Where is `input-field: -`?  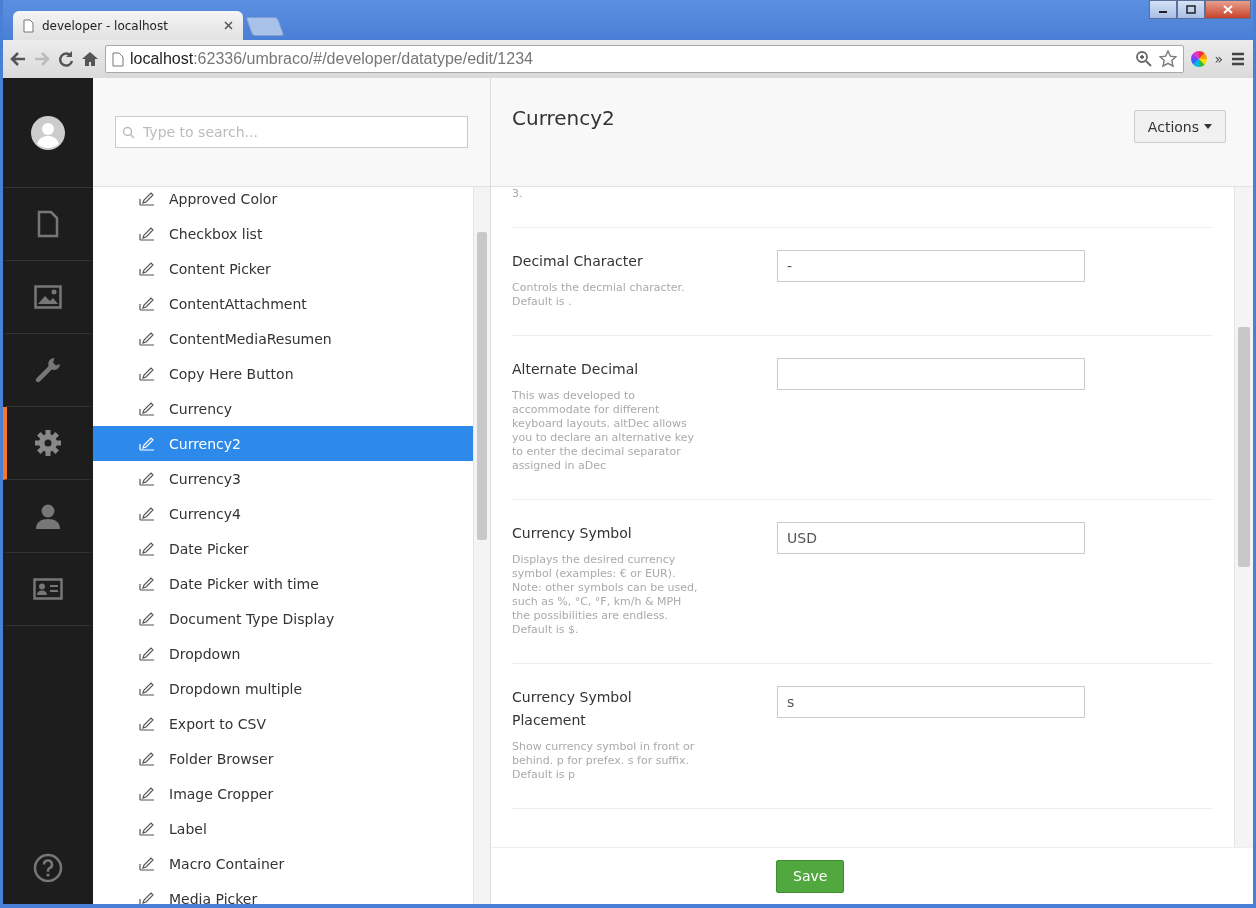
input-field: - is located at coordinates (931, 266).